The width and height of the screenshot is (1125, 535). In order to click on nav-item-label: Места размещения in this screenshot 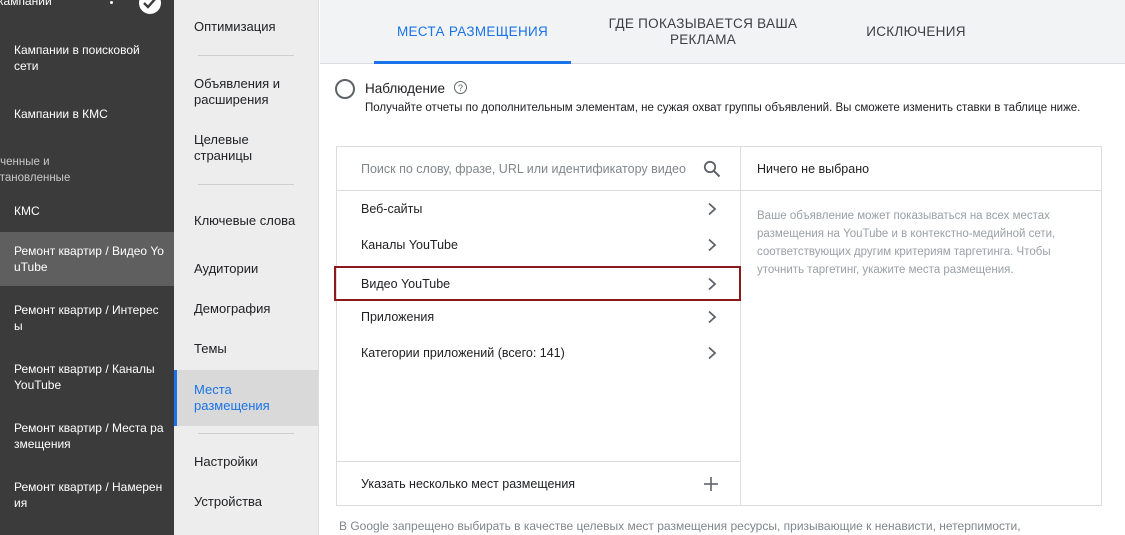, I will do `click(232, 397)`.